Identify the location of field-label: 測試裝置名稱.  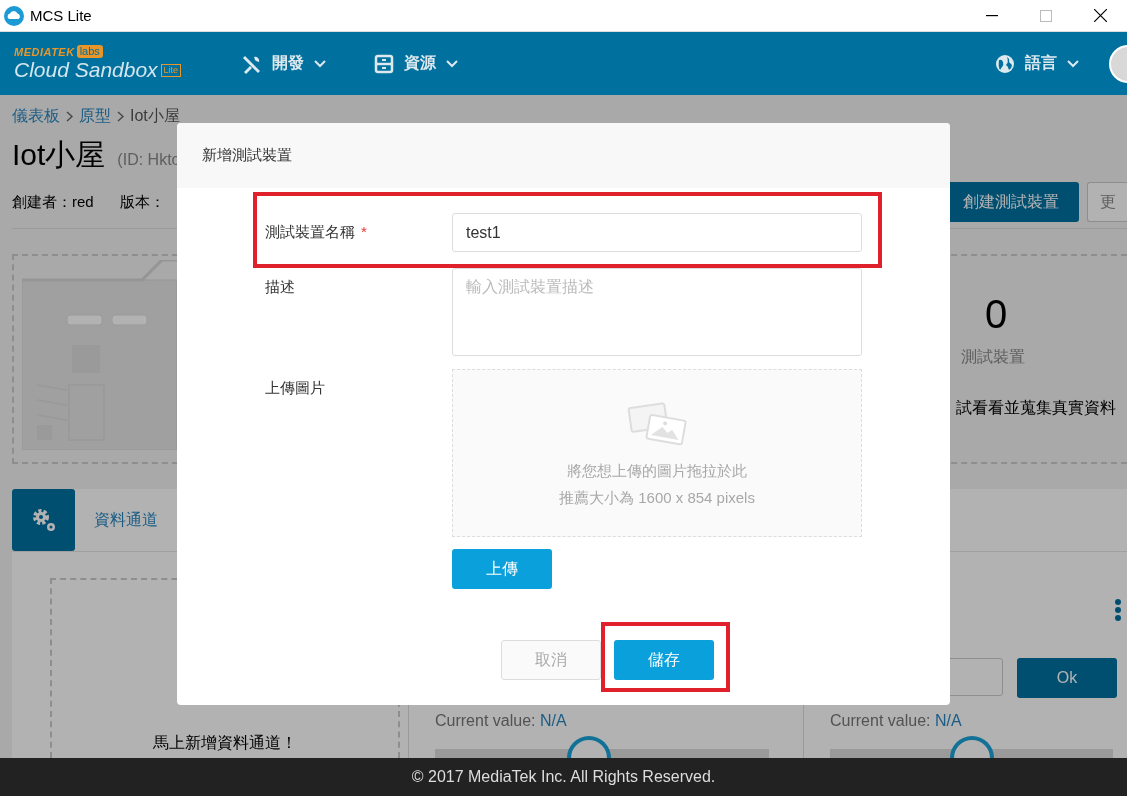
(310, 232).